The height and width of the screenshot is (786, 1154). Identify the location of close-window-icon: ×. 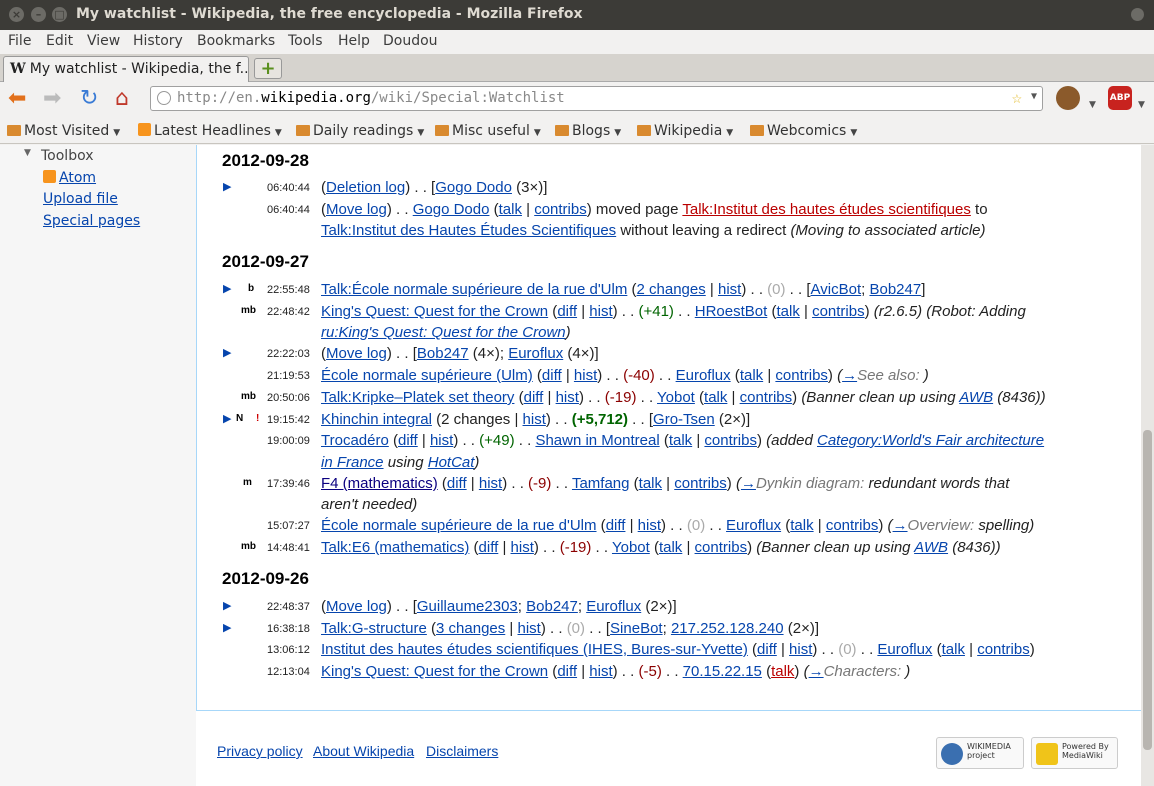
(16, 14).